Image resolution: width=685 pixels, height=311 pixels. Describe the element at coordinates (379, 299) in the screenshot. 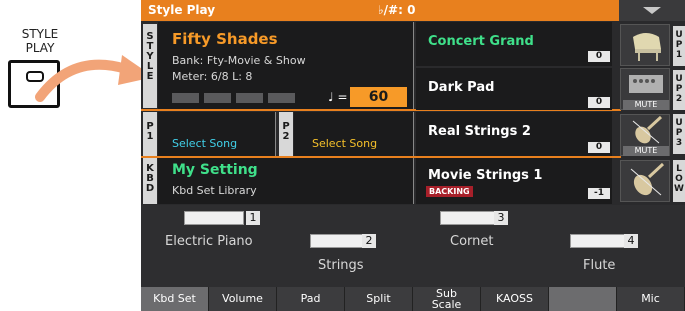

I see `tab-split: Split` at that location.